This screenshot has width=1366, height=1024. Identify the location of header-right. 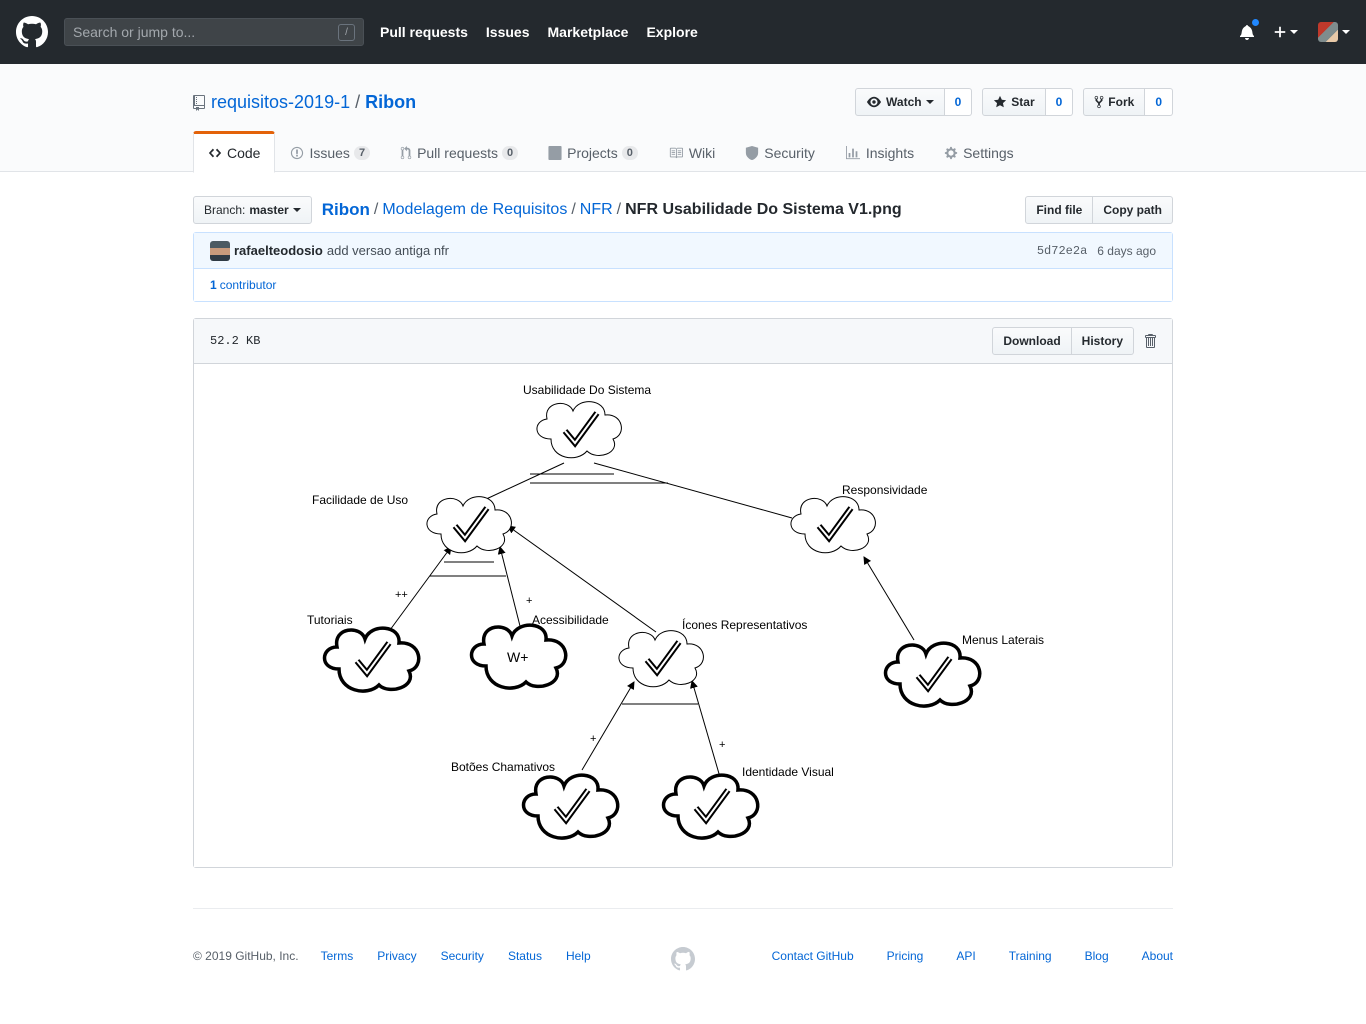
(1285, 30).